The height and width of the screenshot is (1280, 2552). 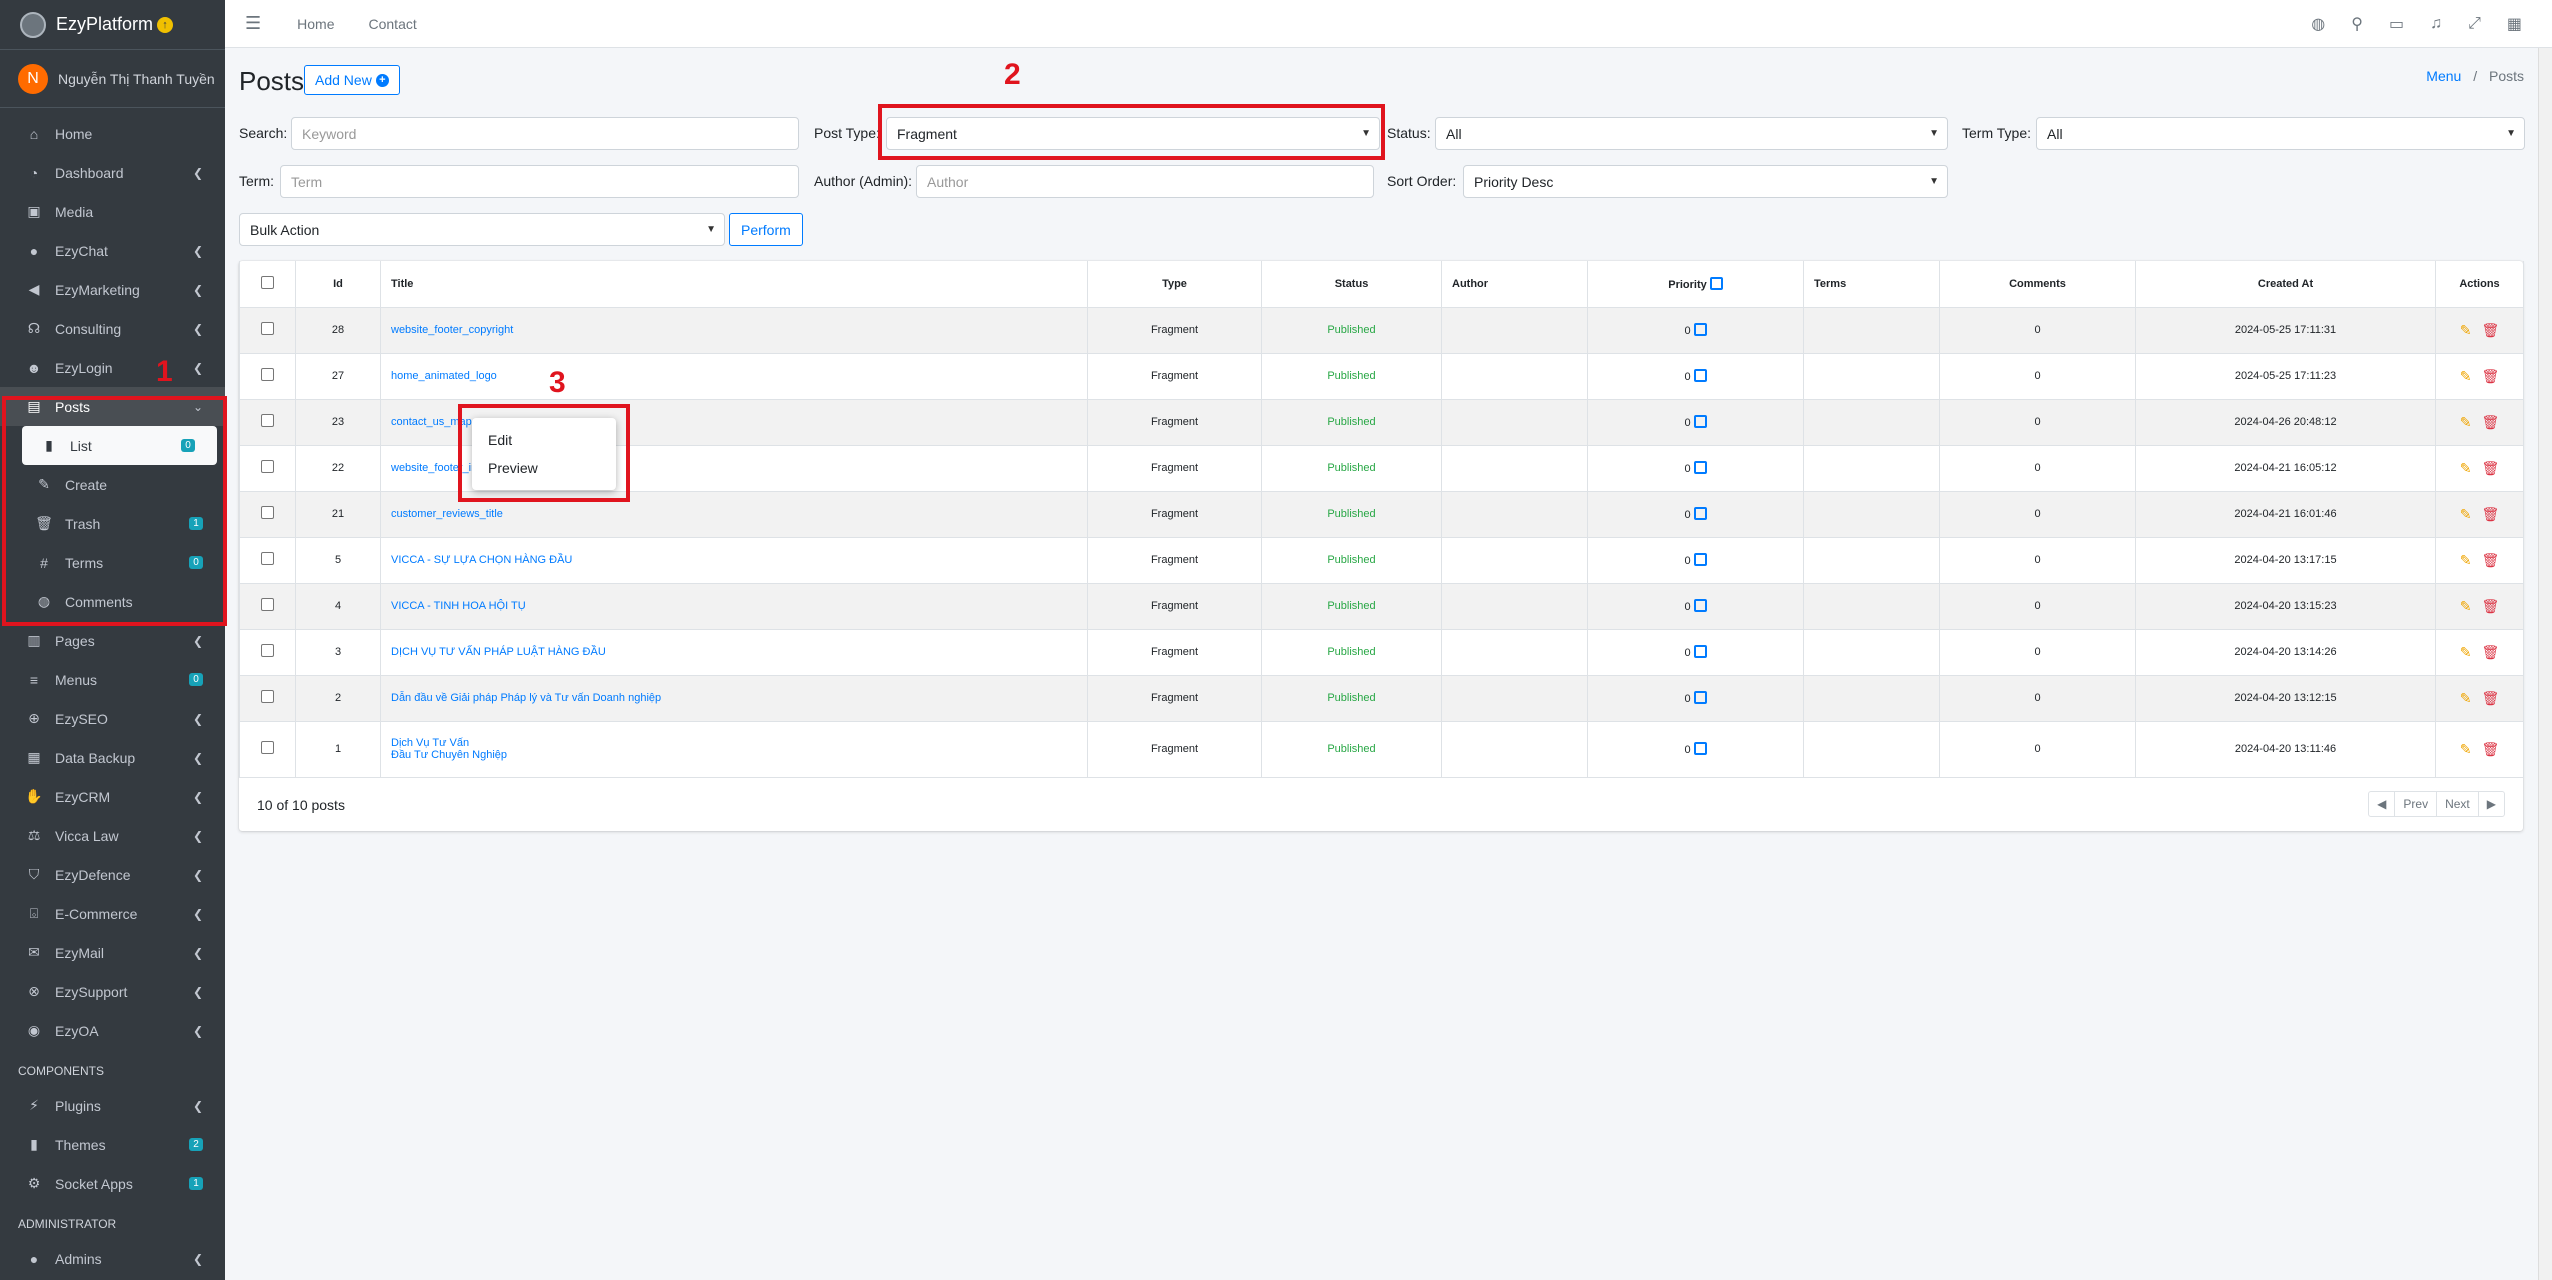 What do you see at coordinates (2280, 133) in the screenshot?
I see `term-type-select: All ▼` at bounding box center [2280, 133].